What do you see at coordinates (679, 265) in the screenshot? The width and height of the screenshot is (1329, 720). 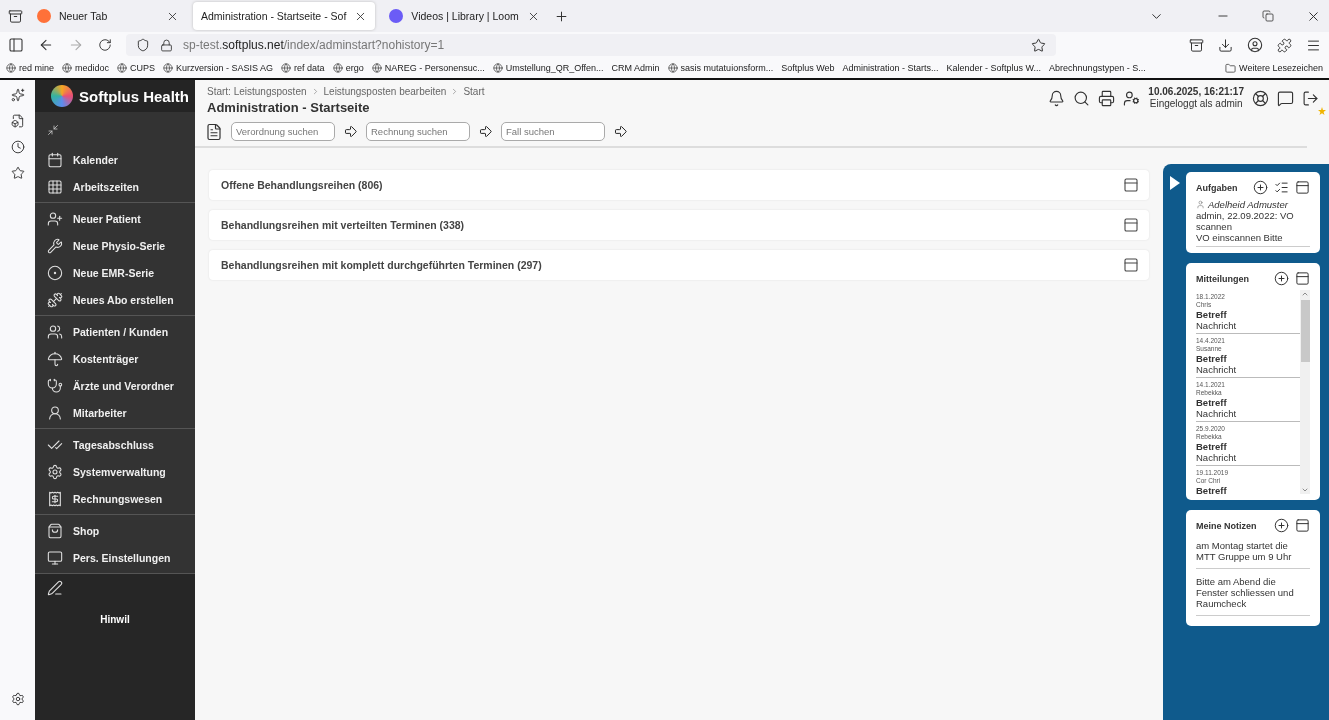 I see `collapsible-panel: Behandlungsreihen mit komplett durchgeführten Terminen (297)` at bounding box center [679, 265].